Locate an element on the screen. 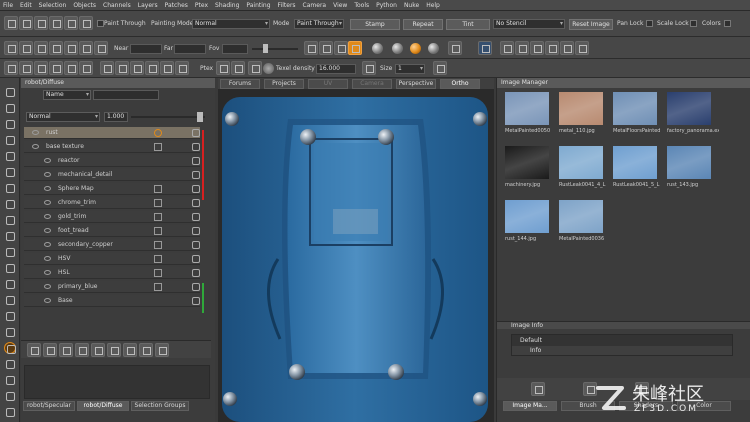 The width and height of the screenshot is (750, 422). shade-sphere-2-icon is located at coordinates (397, 48).